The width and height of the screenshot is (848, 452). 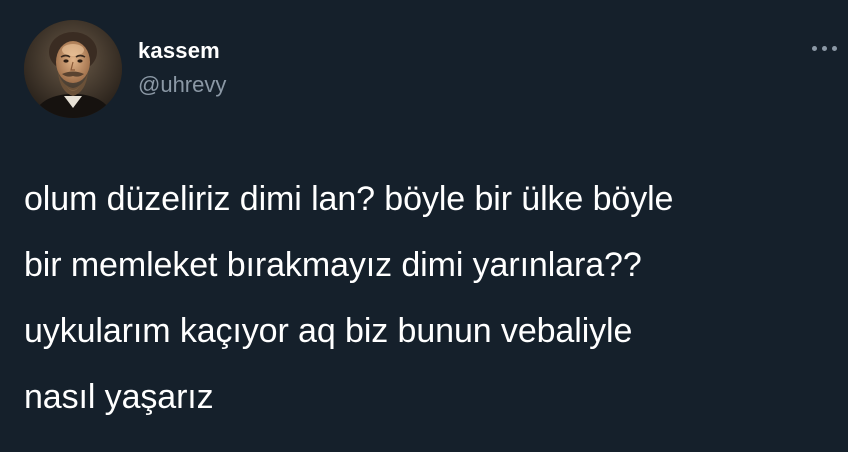 I want to click on more-options-icon, so click(x=830, y=48).